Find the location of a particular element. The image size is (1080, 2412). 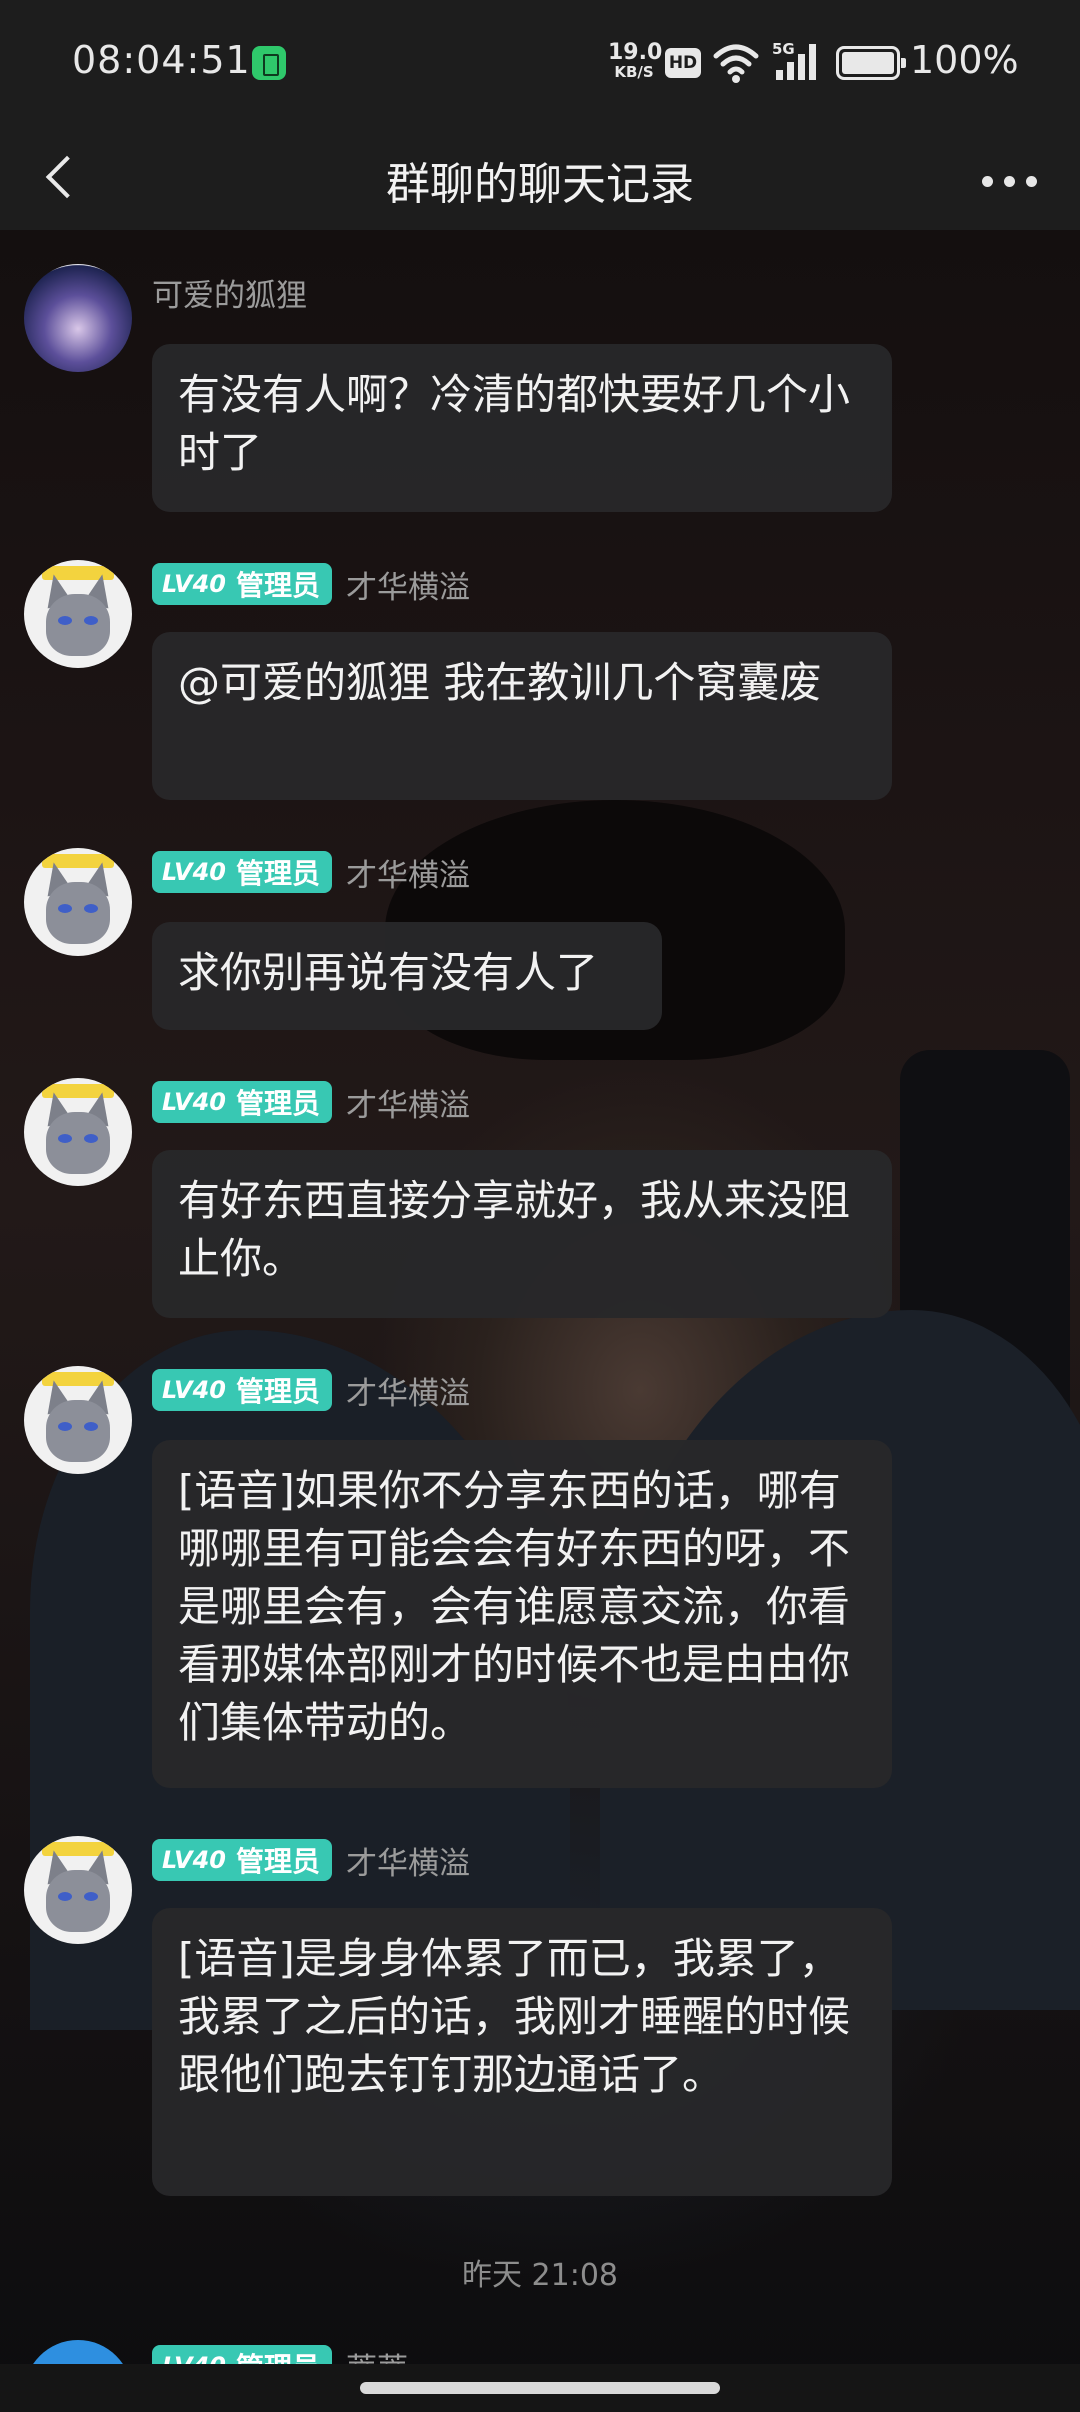

sender-name: 可爱的狐狸 is located at coordinates (229, 295).